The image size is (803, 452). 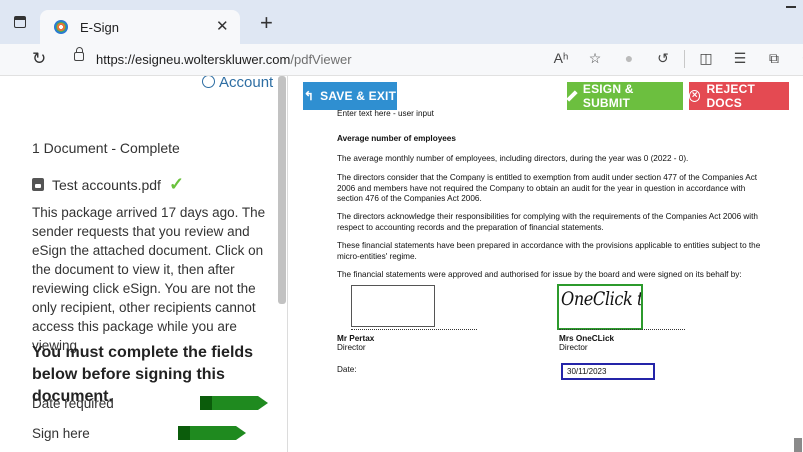 I want to click on checkmark-icon: ✓, so click(x=176, y=184).